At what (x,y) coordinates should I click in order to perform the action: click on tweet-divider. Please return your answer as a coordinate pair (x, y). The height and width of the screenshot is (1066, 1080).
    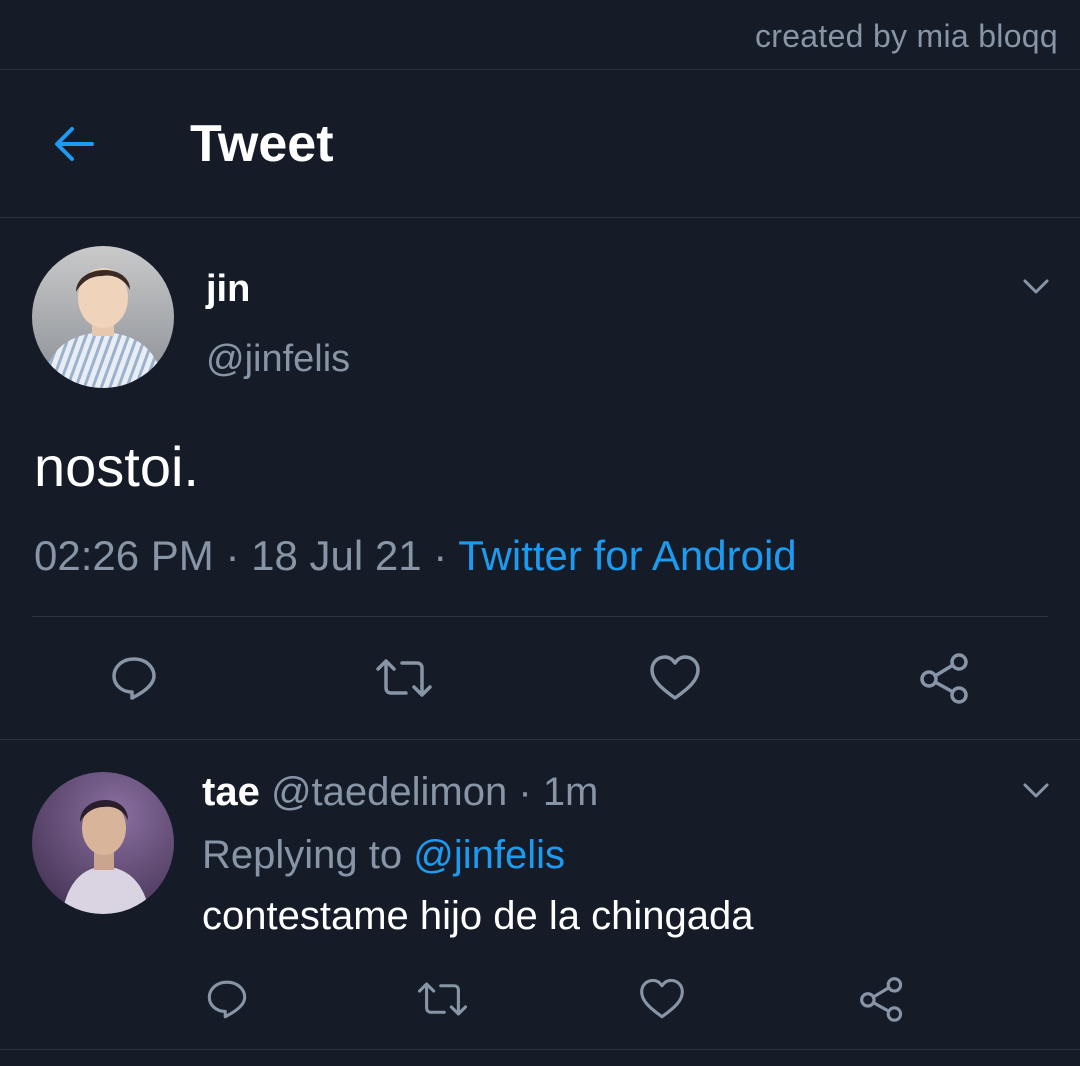
    Looking at the image, I should click on (540, 616).